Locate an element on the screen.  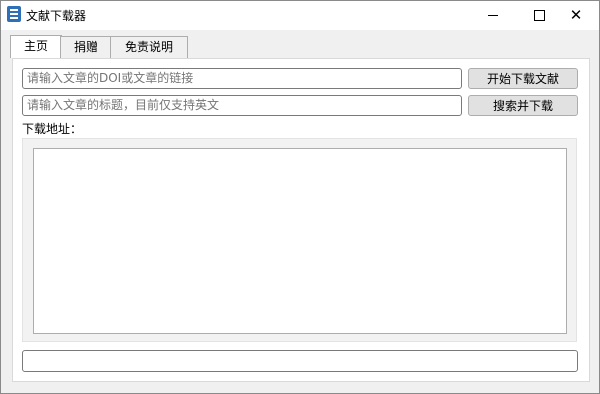
tab-home: 主页 is located at coordinates (36, 46).